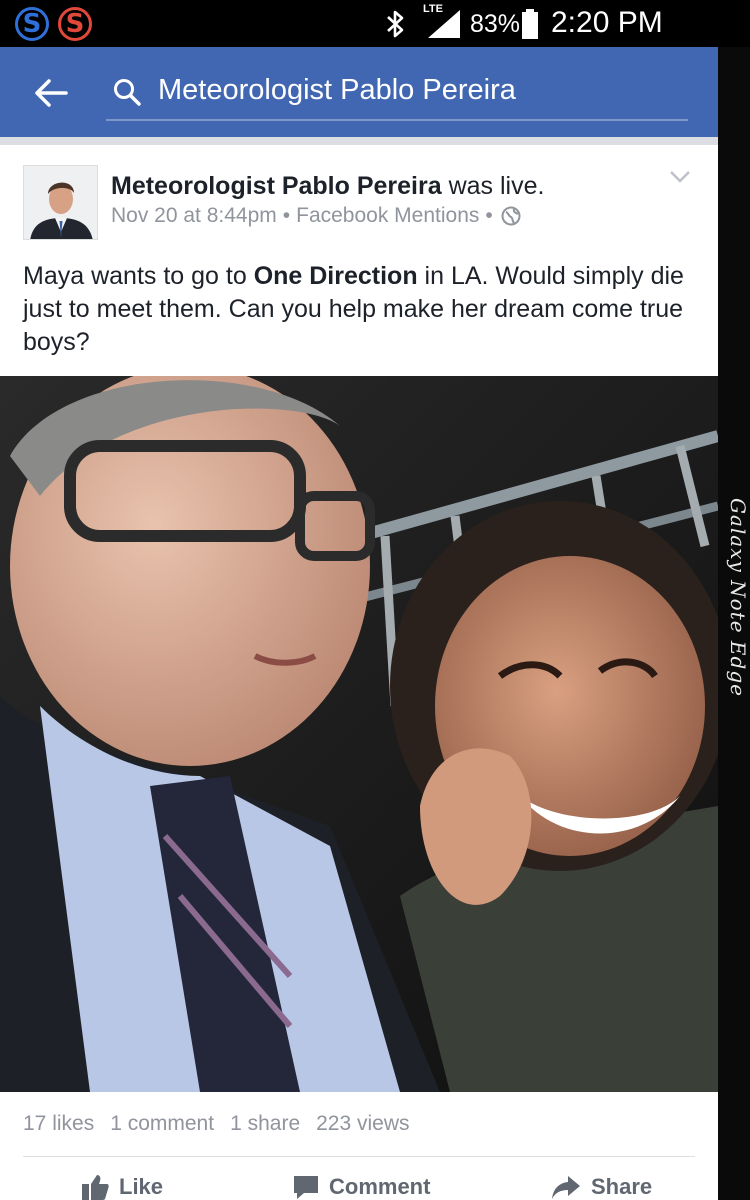 The width and height of the screenshot is (750, 1200). What do you see at coordinates (58, 1123) in the screenshot?
I see `likes-count: 17 likes` at bounding box center [58, 1123].